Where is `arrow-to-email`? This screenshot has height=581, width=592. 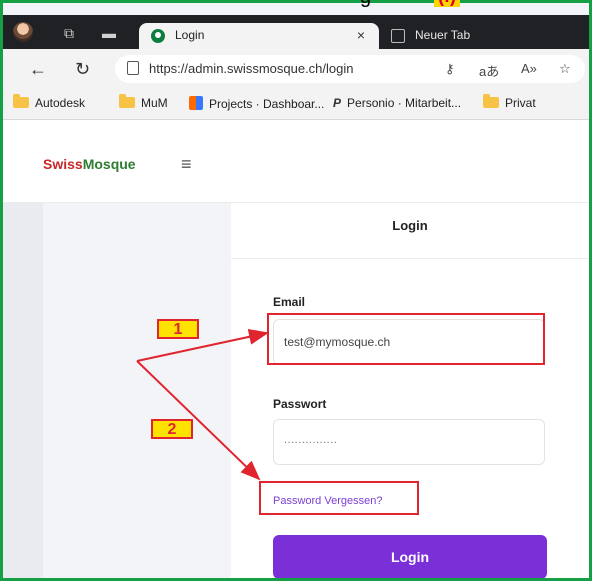
arrow-to-email is located at coordinates (202, 345).